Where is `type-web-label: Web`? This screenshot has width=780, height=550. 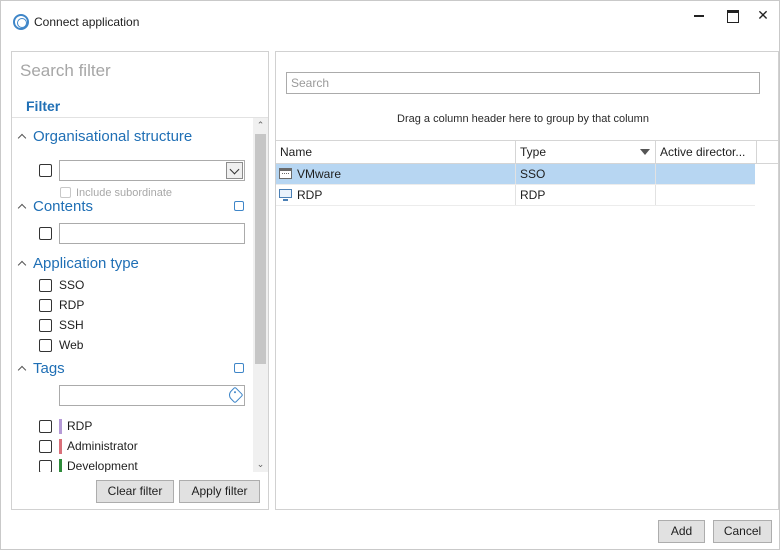 type-web-label: Web is located at coordinates (71, 345).